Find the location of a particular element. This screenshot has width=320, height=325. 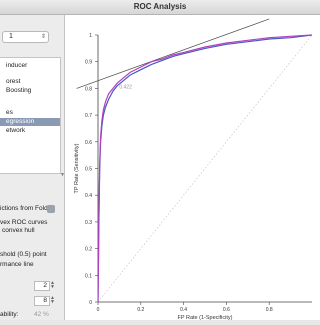

performance-line-label: rmance line is located at coordinates (17, 264).